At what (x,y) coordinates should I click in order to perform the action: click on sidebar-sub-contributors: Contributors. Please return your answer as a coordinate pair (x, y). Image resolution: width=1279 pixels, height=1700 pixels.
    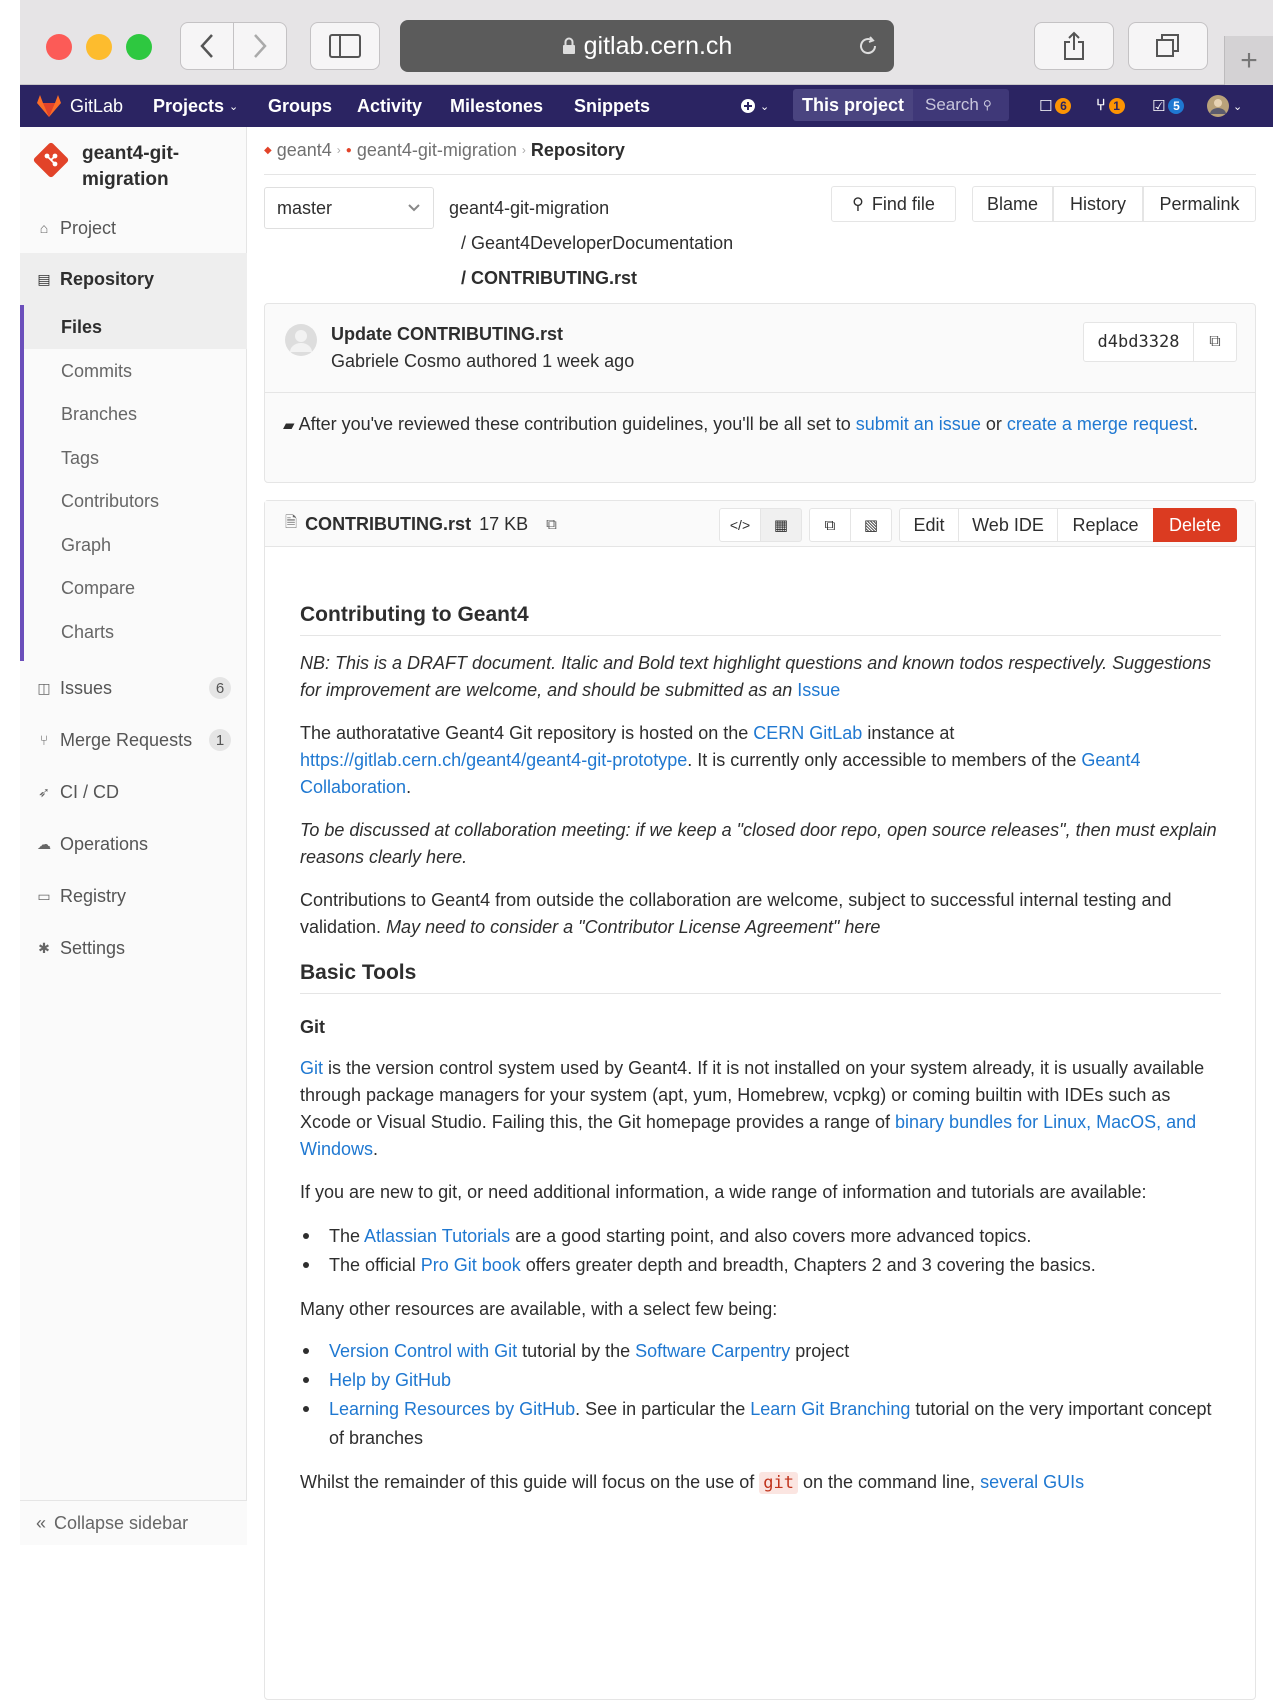
    Looking at the image, I should click on (135, 501).